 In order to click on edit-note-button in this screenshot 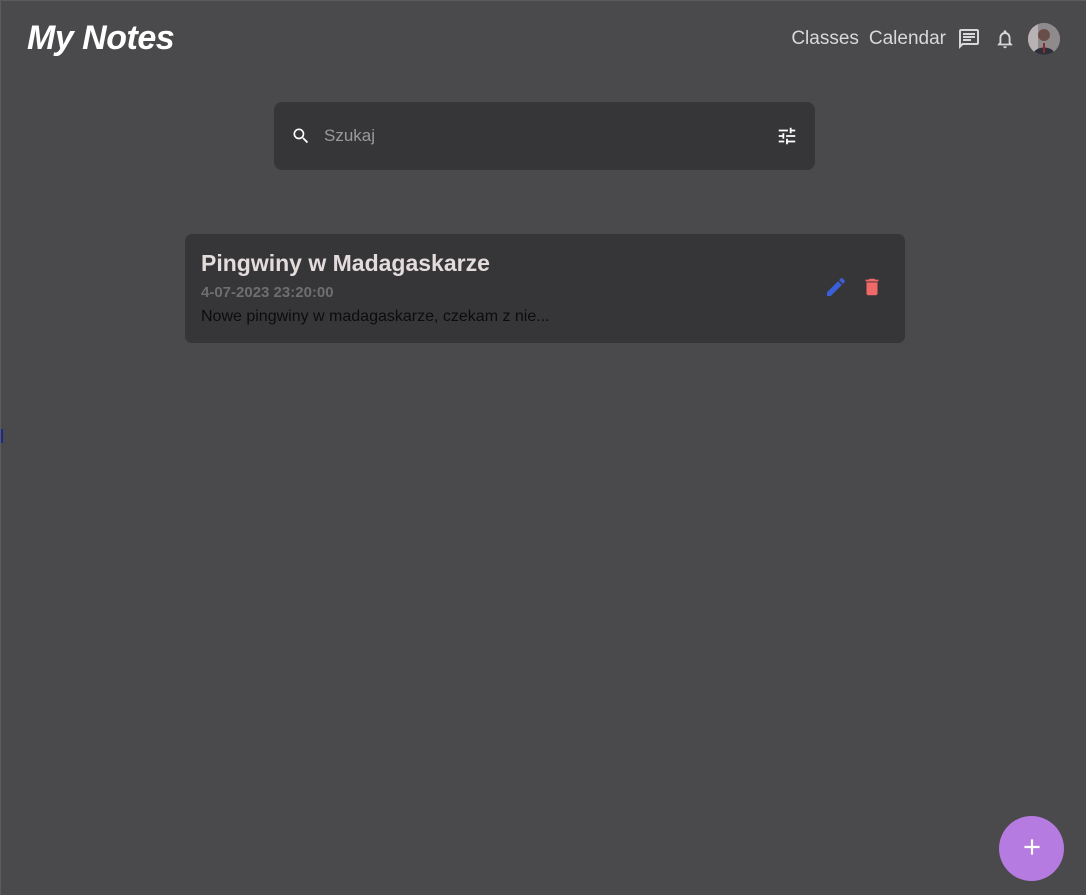, I will do `click(836, 288)`.